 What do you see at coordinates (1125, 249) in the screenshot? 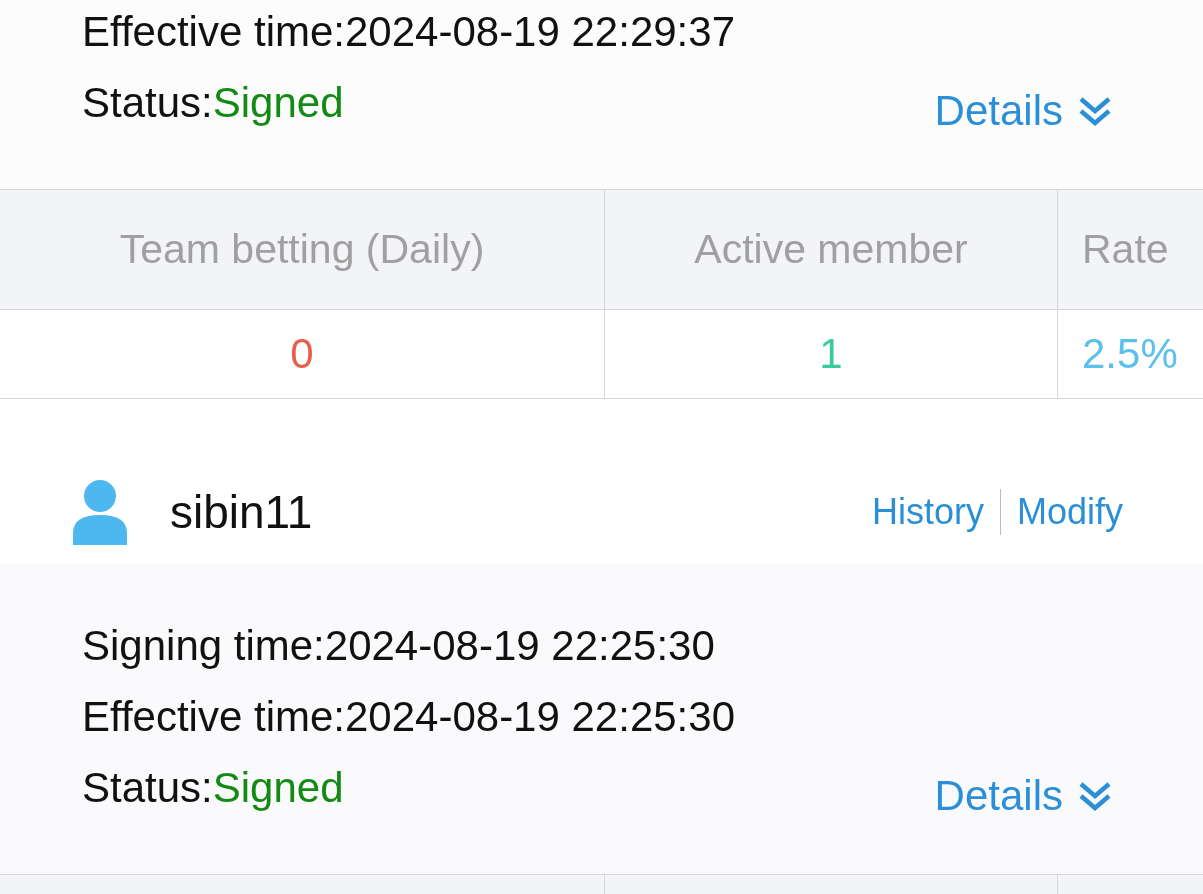
I see `column-header: Rate` at bounding box center [1125, 249].